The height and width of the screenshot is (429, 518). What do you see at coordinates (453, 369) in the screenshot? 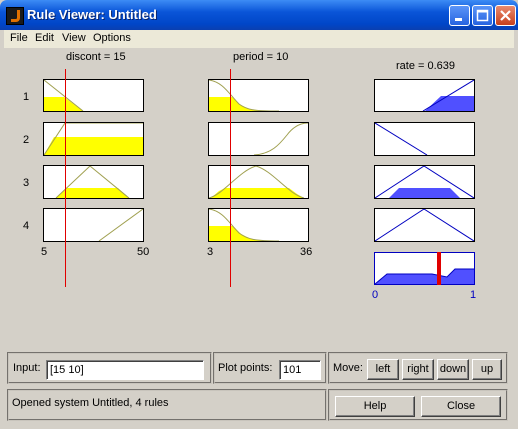
I see `move-down-button: down` at bounding box center [453, 369].